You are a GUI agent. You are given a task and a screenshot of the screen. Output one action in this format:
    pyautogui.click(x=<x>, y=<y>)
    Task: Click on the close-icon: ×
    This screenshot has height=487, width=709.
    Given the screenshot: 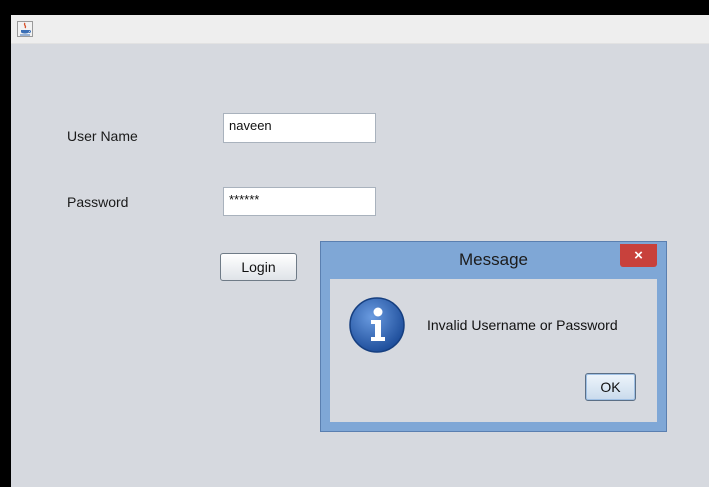 What is the action you would take?
    pyautogui.click(x=638, y=255)
    